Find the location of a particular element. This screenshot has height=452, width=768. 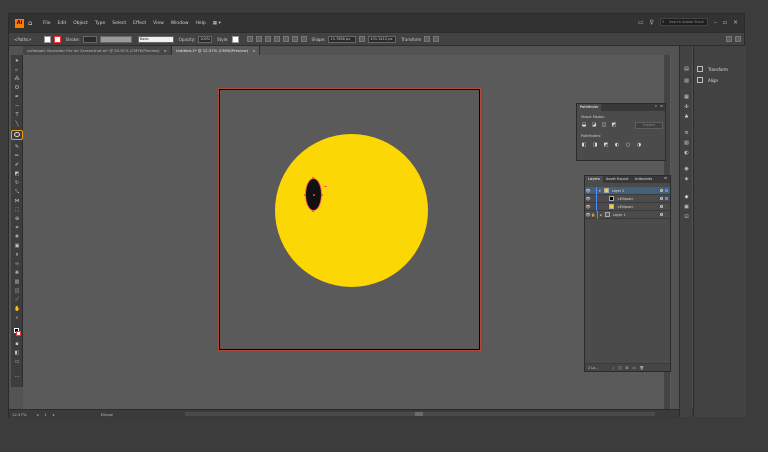

align-right-icon is located at coordinates (276, 39).